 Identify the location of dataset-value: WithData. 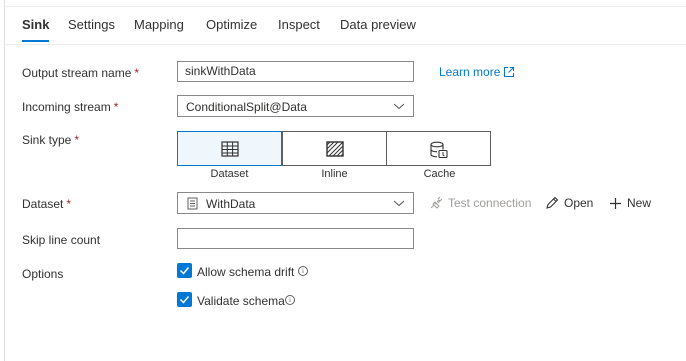
(231, 204).